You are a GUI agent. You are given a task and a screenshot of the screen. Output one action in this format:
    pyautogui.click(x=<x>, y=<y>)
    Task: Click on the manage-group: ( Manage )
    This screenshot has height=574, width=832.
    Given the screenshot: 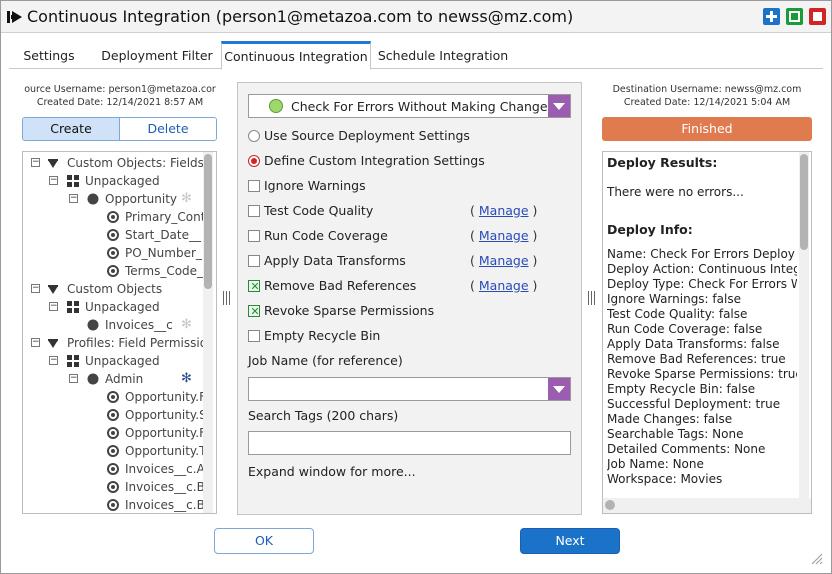 What is the action you would take?
    pyautogui.click(x=504, y=285)
    